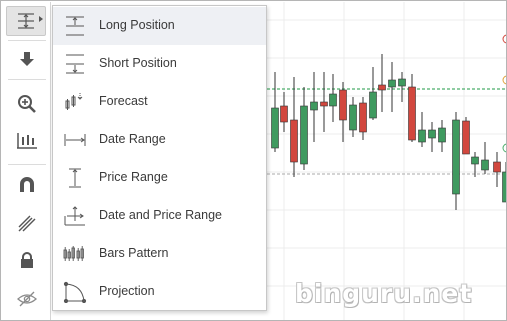 Image resolution: width=507 pixels, height=321 pixels. I want to click on menu-item-projection: Projection, so click(159, 292).